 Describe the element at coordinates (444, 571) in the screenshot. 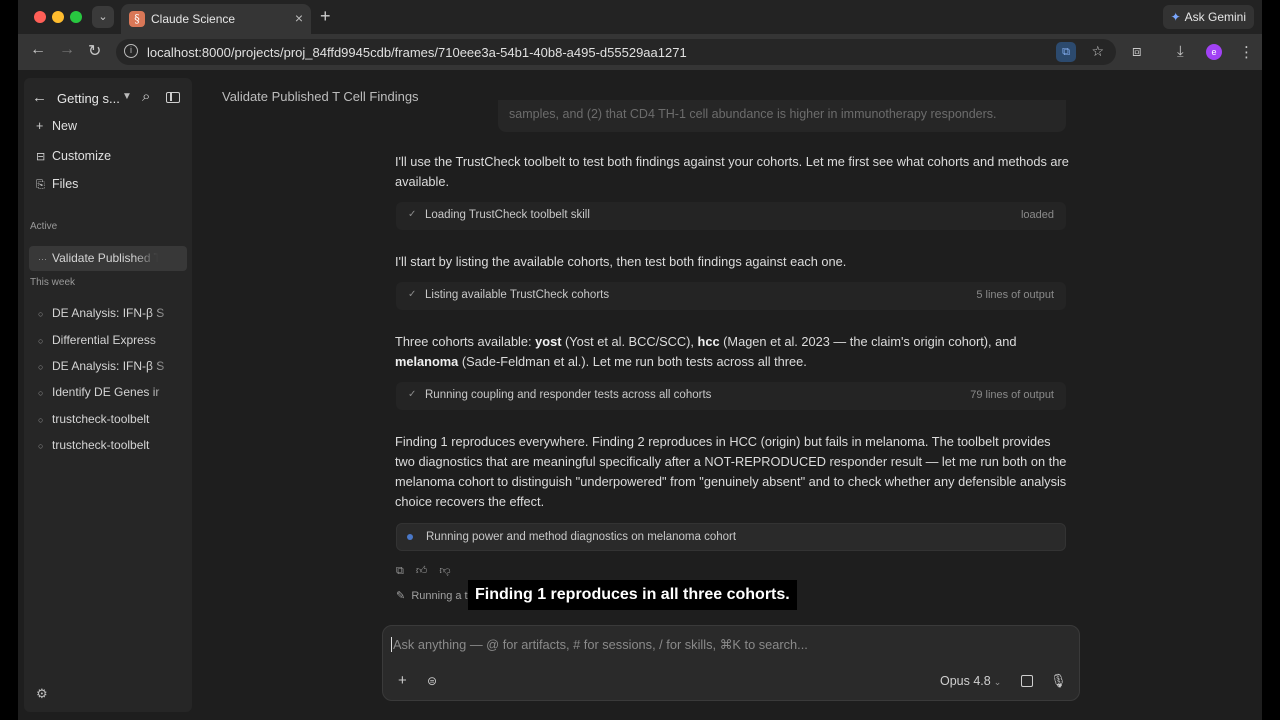

I see `thumbs-down-icon: 👎︎` at that location.